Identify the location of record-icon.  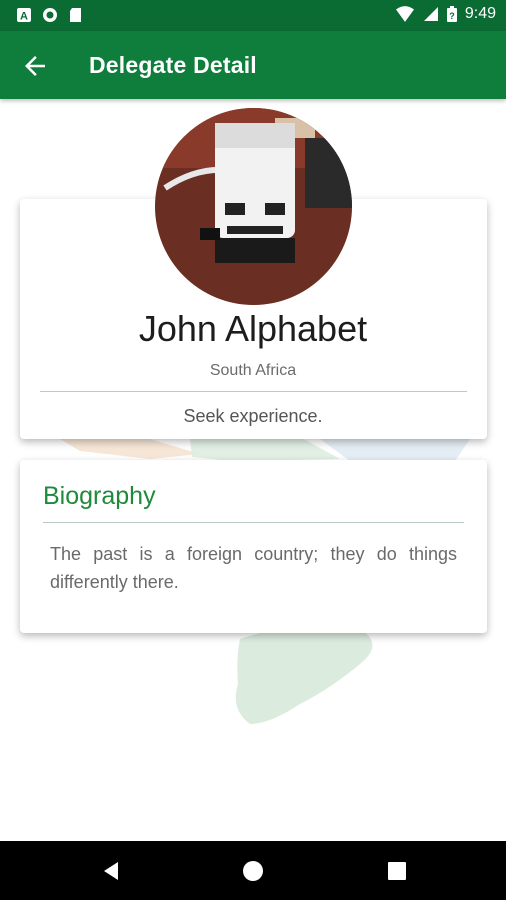
(50, 15).